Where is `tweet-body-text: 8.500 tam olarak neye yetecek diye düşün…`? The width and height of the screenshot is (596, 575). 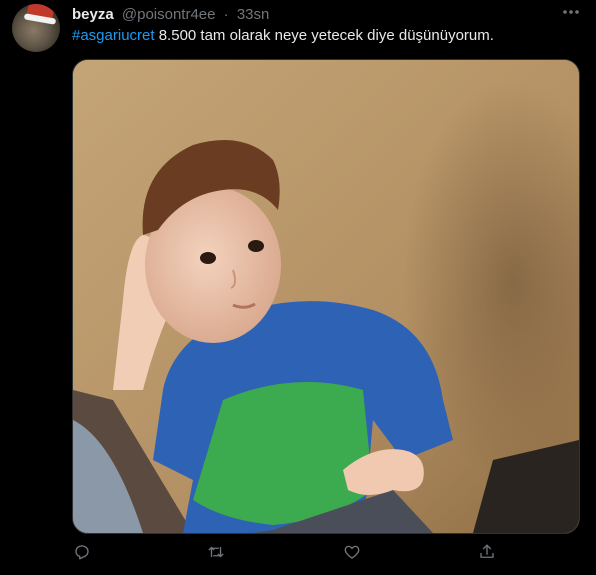
tweet-body-text: 8.500 tam olarak neye yetecek diye düşün… is located at coordinates (324, 35).